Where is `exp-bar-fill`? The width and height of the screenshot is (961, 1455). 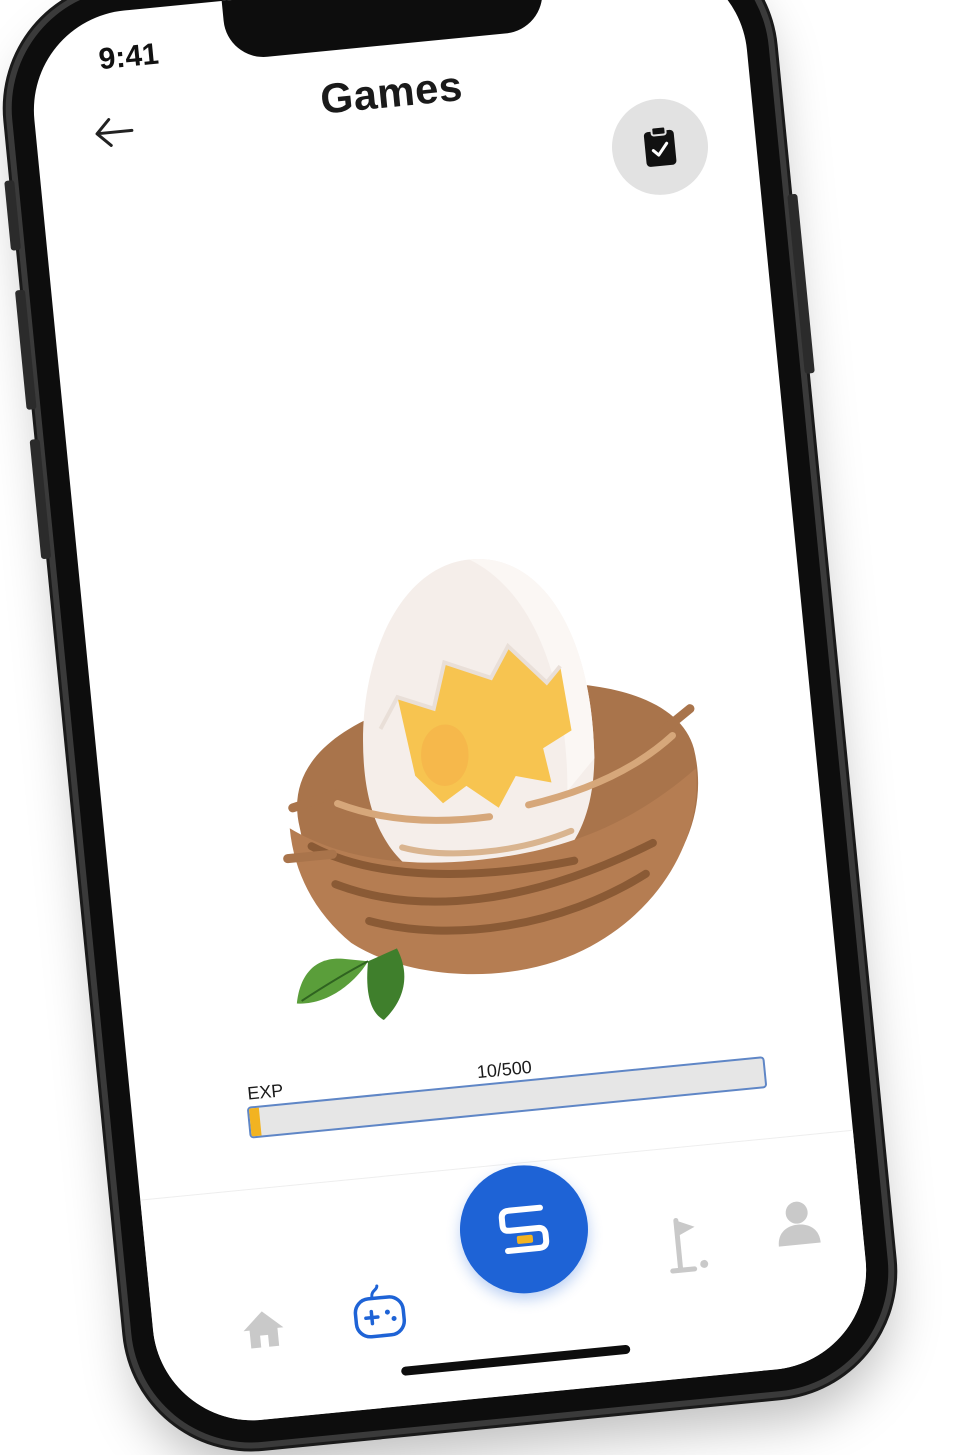 exp-bar-fill is located at coordinates (255, 1122).